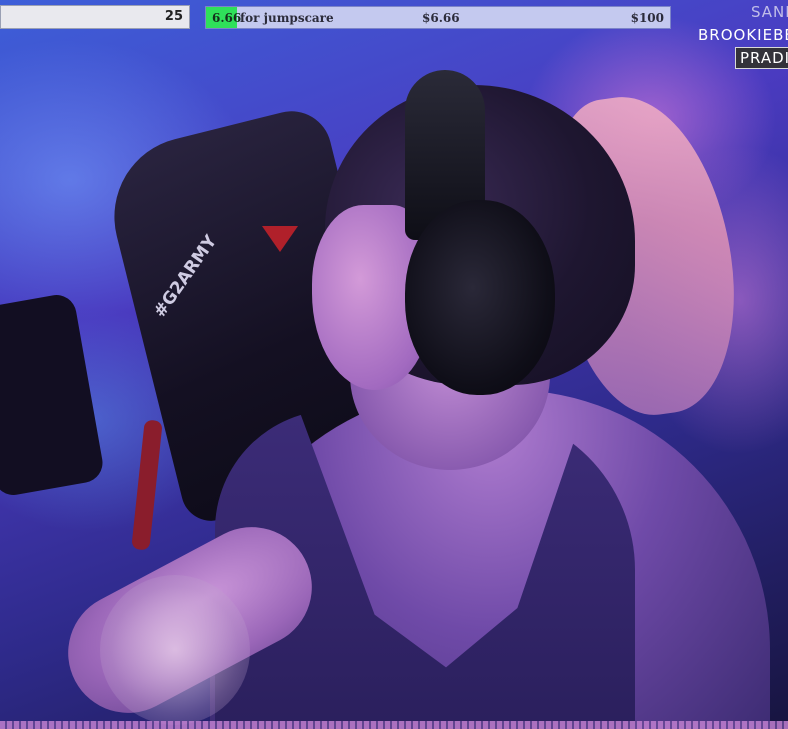  What do you see at coordinates (53, 395) in the screenshot?
I see `dark-left-shape` at bounding box center [53, 395].